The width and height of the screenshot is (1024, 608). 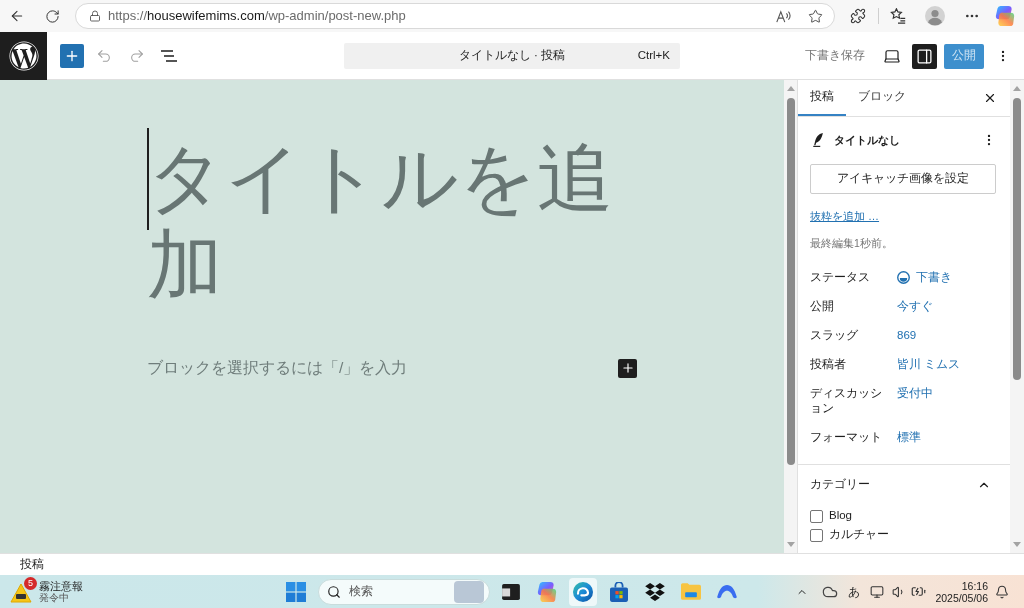 What do you see at coordinates (822, 306) in the screenshot?
I see `field-label: 公開` at bounding box center [822, 306].